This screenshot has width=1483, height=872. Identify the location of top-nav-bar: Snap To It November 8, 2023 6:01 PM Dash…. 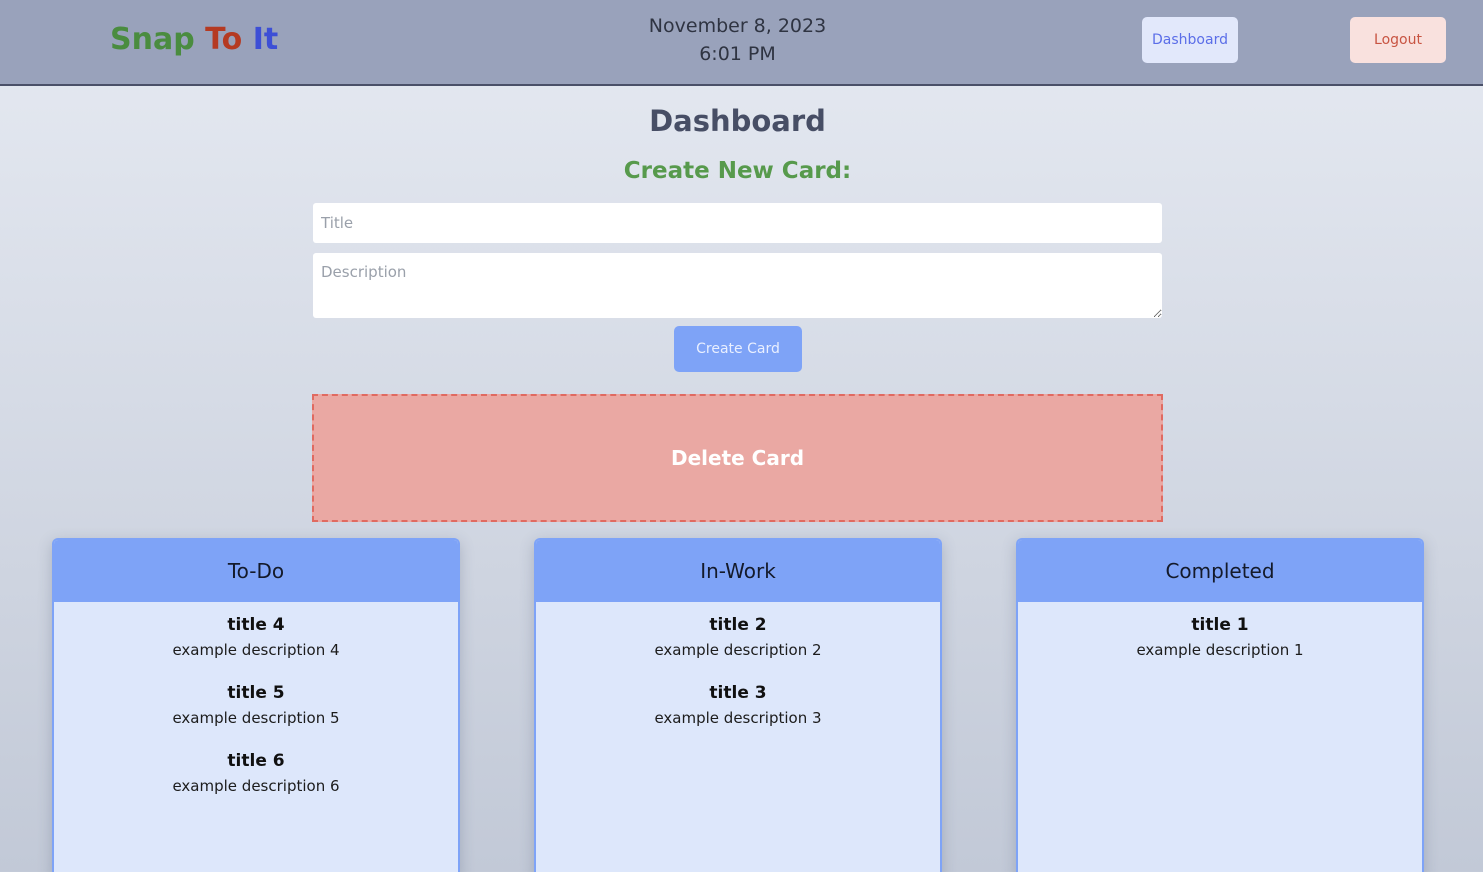
(741, 43).